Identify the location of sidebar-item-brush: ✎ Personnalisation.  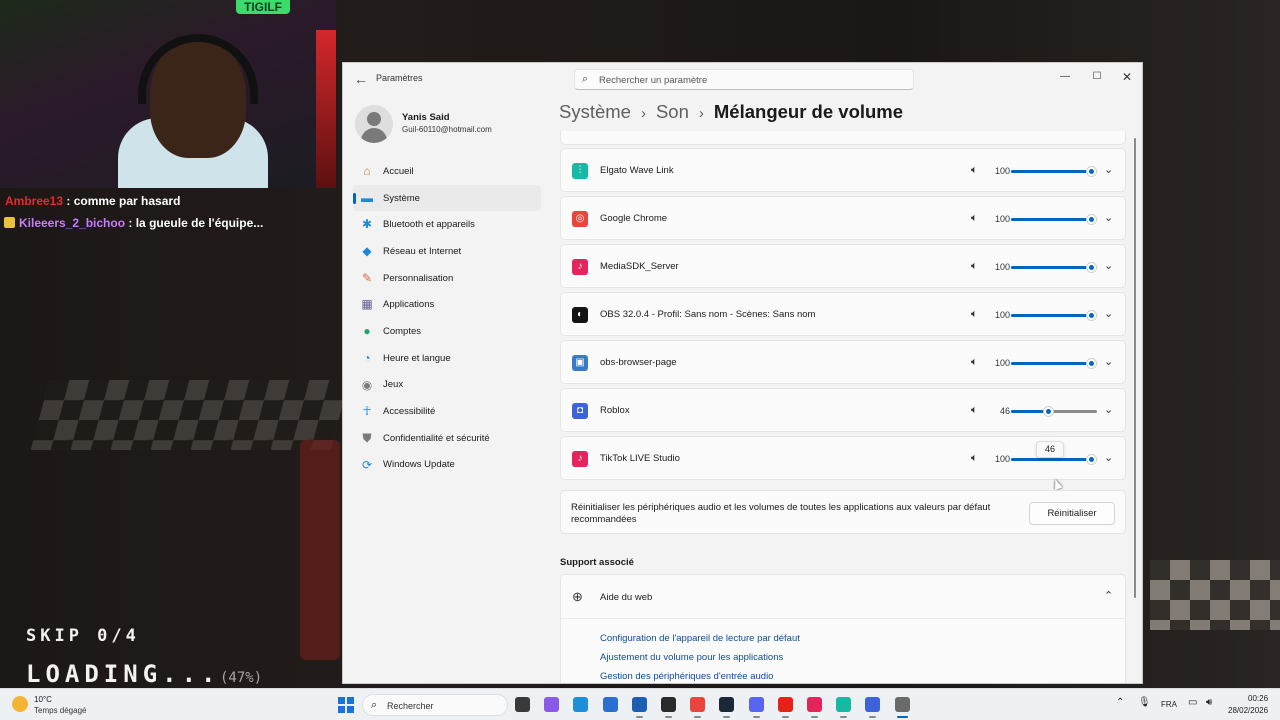
(447, 278).